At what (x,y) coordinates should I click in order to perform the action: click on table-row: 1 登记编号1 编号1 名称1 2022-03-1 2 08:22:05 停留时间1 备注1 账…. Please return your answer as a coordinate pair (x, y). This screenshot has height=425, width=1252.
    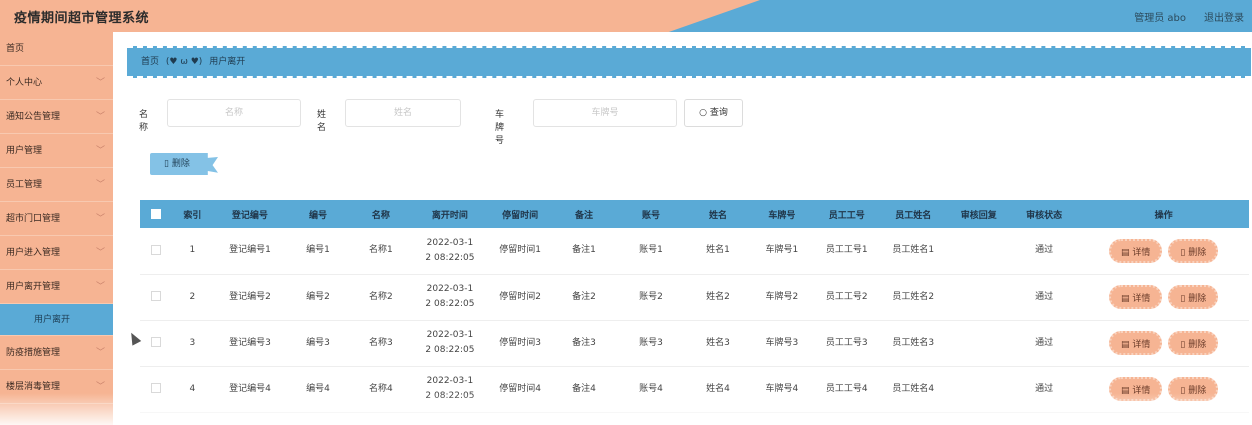
    Looking at the image, I should click on (694, 251).